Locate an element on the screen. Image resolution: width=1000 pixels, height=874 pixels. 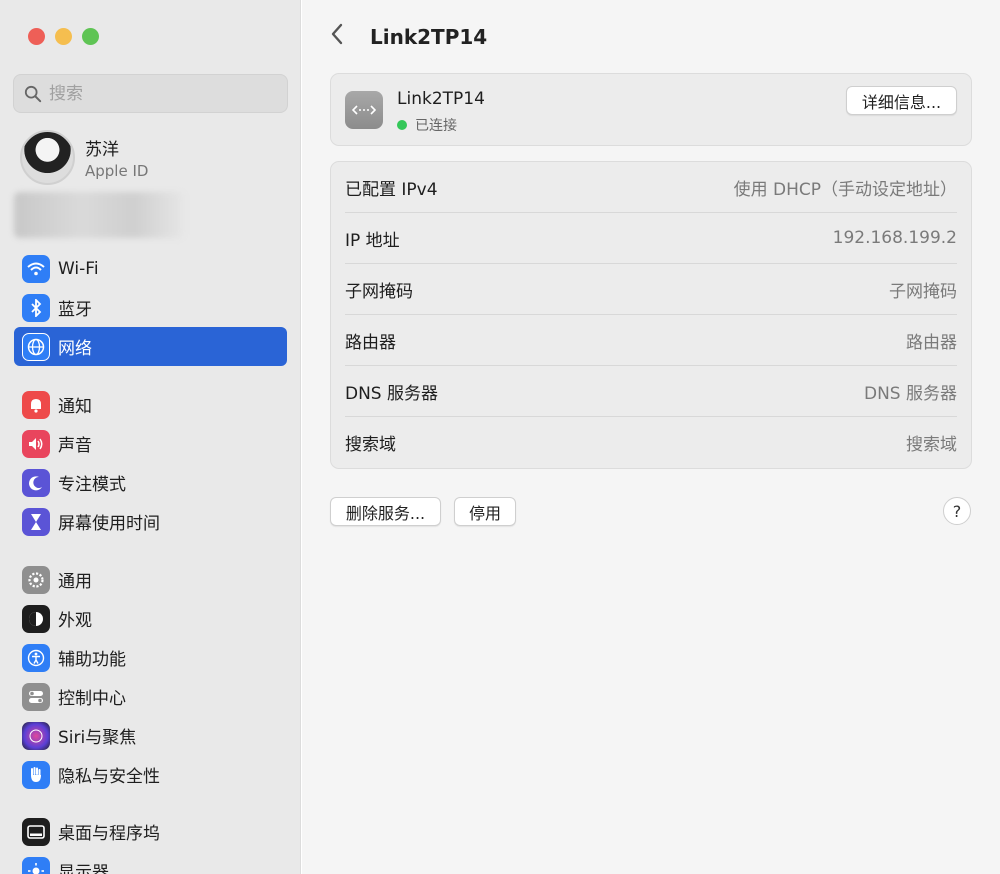
sidebar-item-label: Wi-Fi is located at coordinates (78, 268).